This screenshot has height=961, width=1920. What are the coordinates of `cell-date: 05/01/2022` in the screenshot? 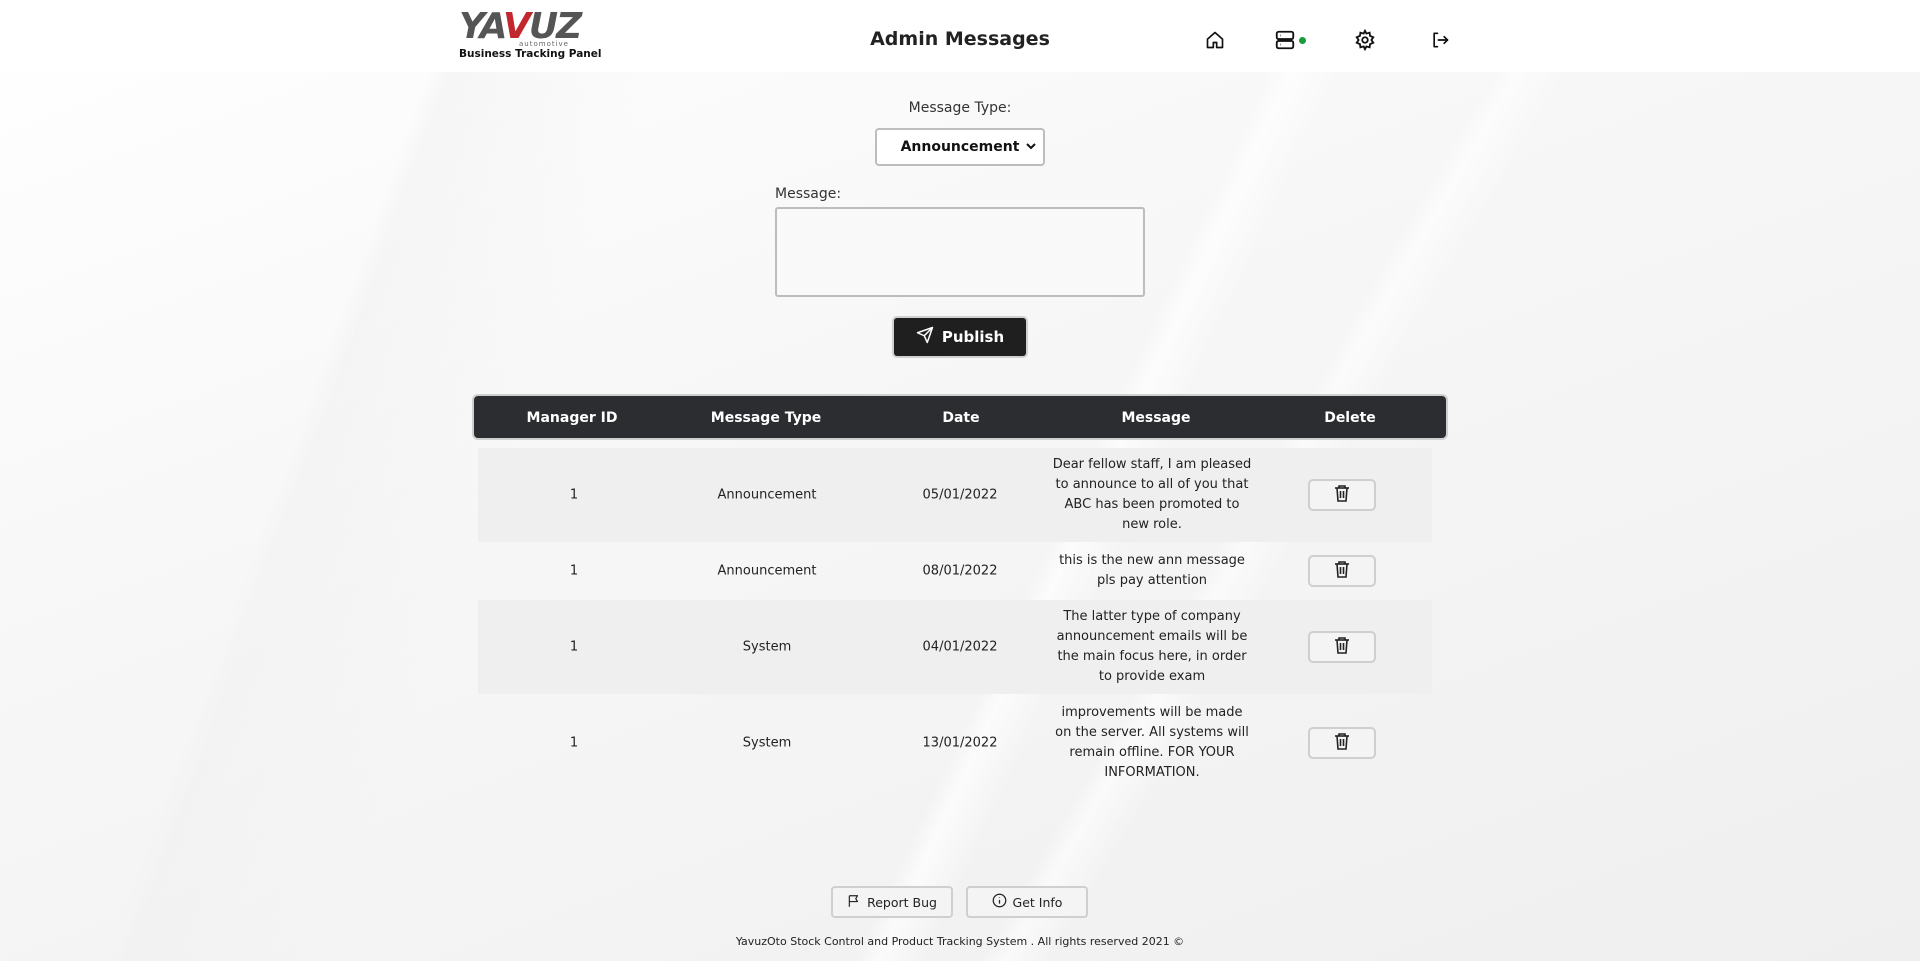 It's located at (960, 495).